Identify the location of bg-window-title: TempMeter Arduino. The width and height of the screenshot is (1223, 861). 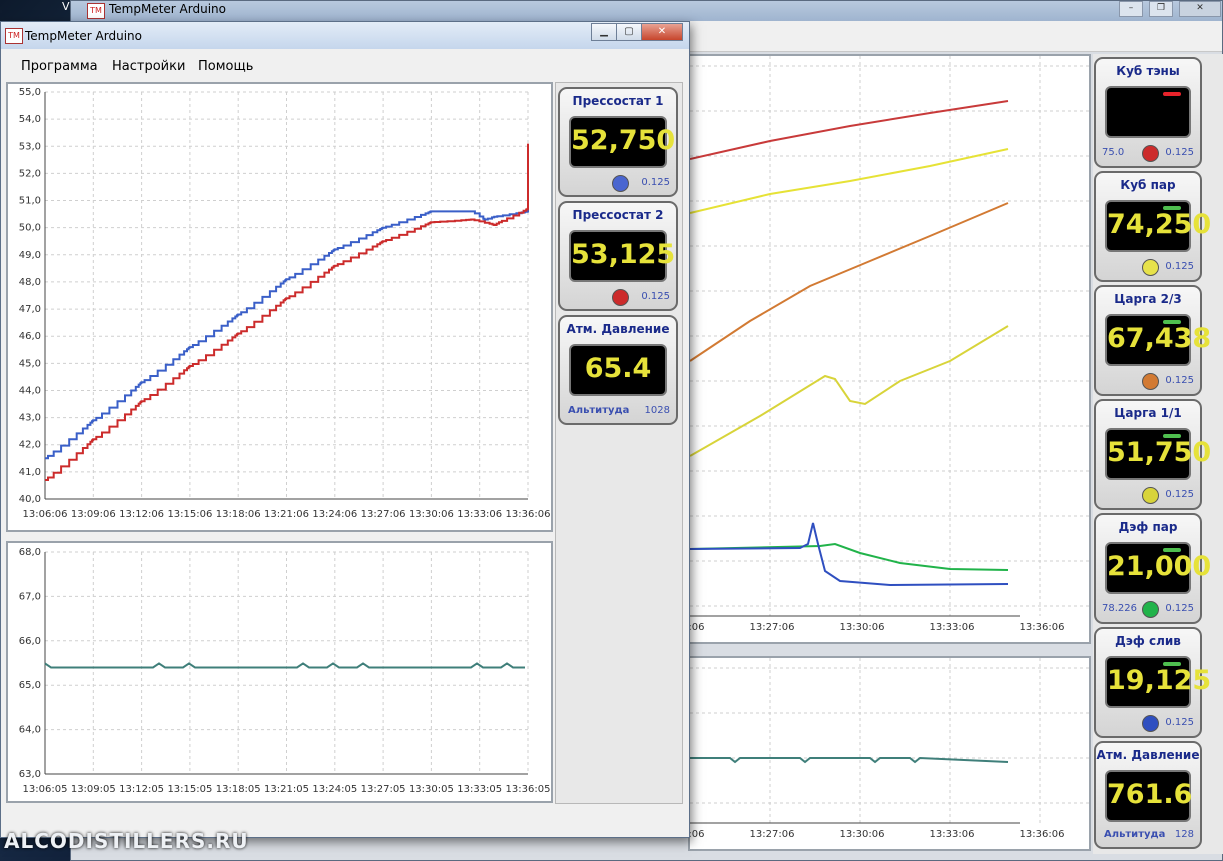
(167, 9).